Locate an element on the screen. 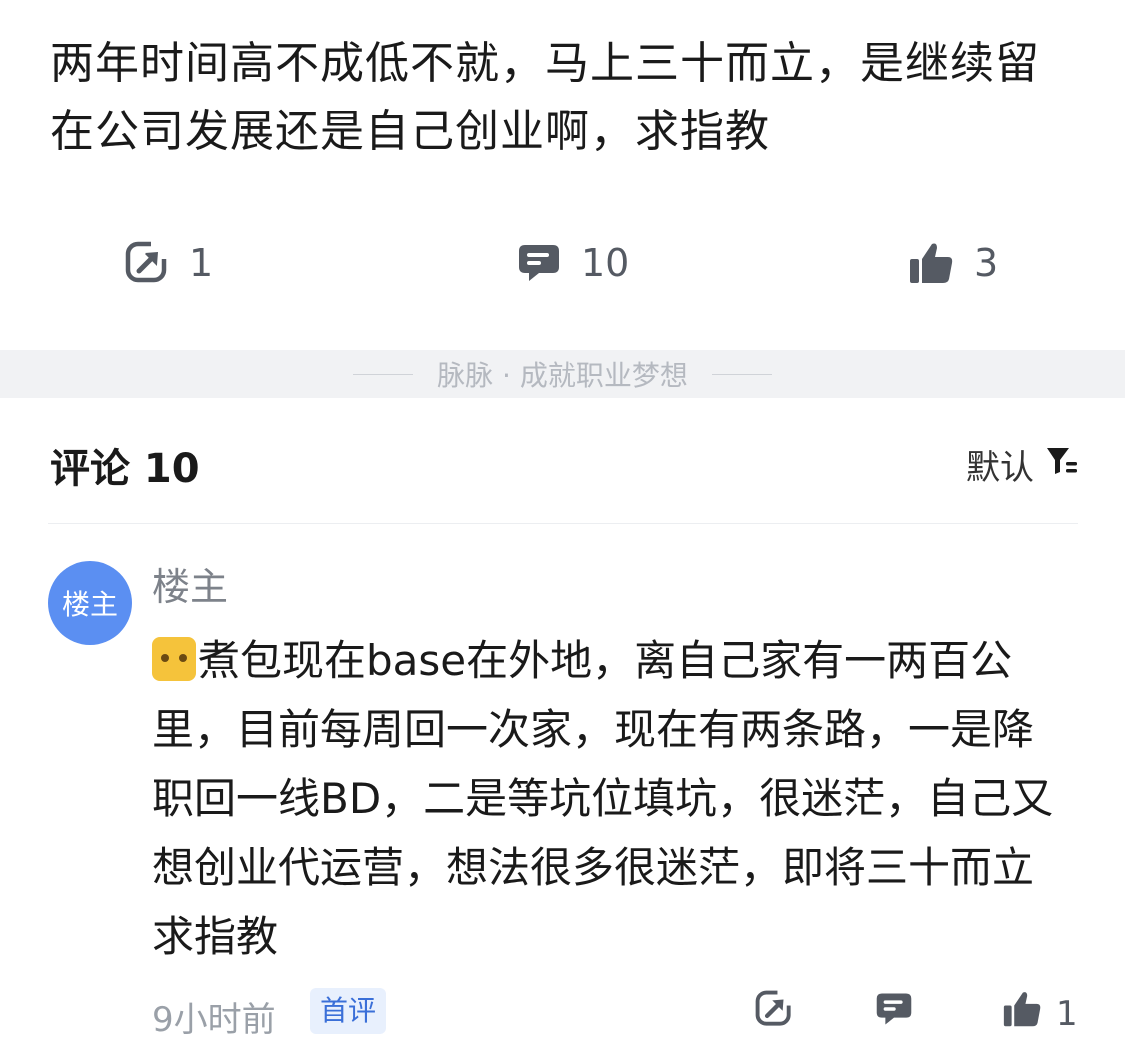 The image size is (1125, 1051). comment-reply-button is located at coordinates (894, 1013).